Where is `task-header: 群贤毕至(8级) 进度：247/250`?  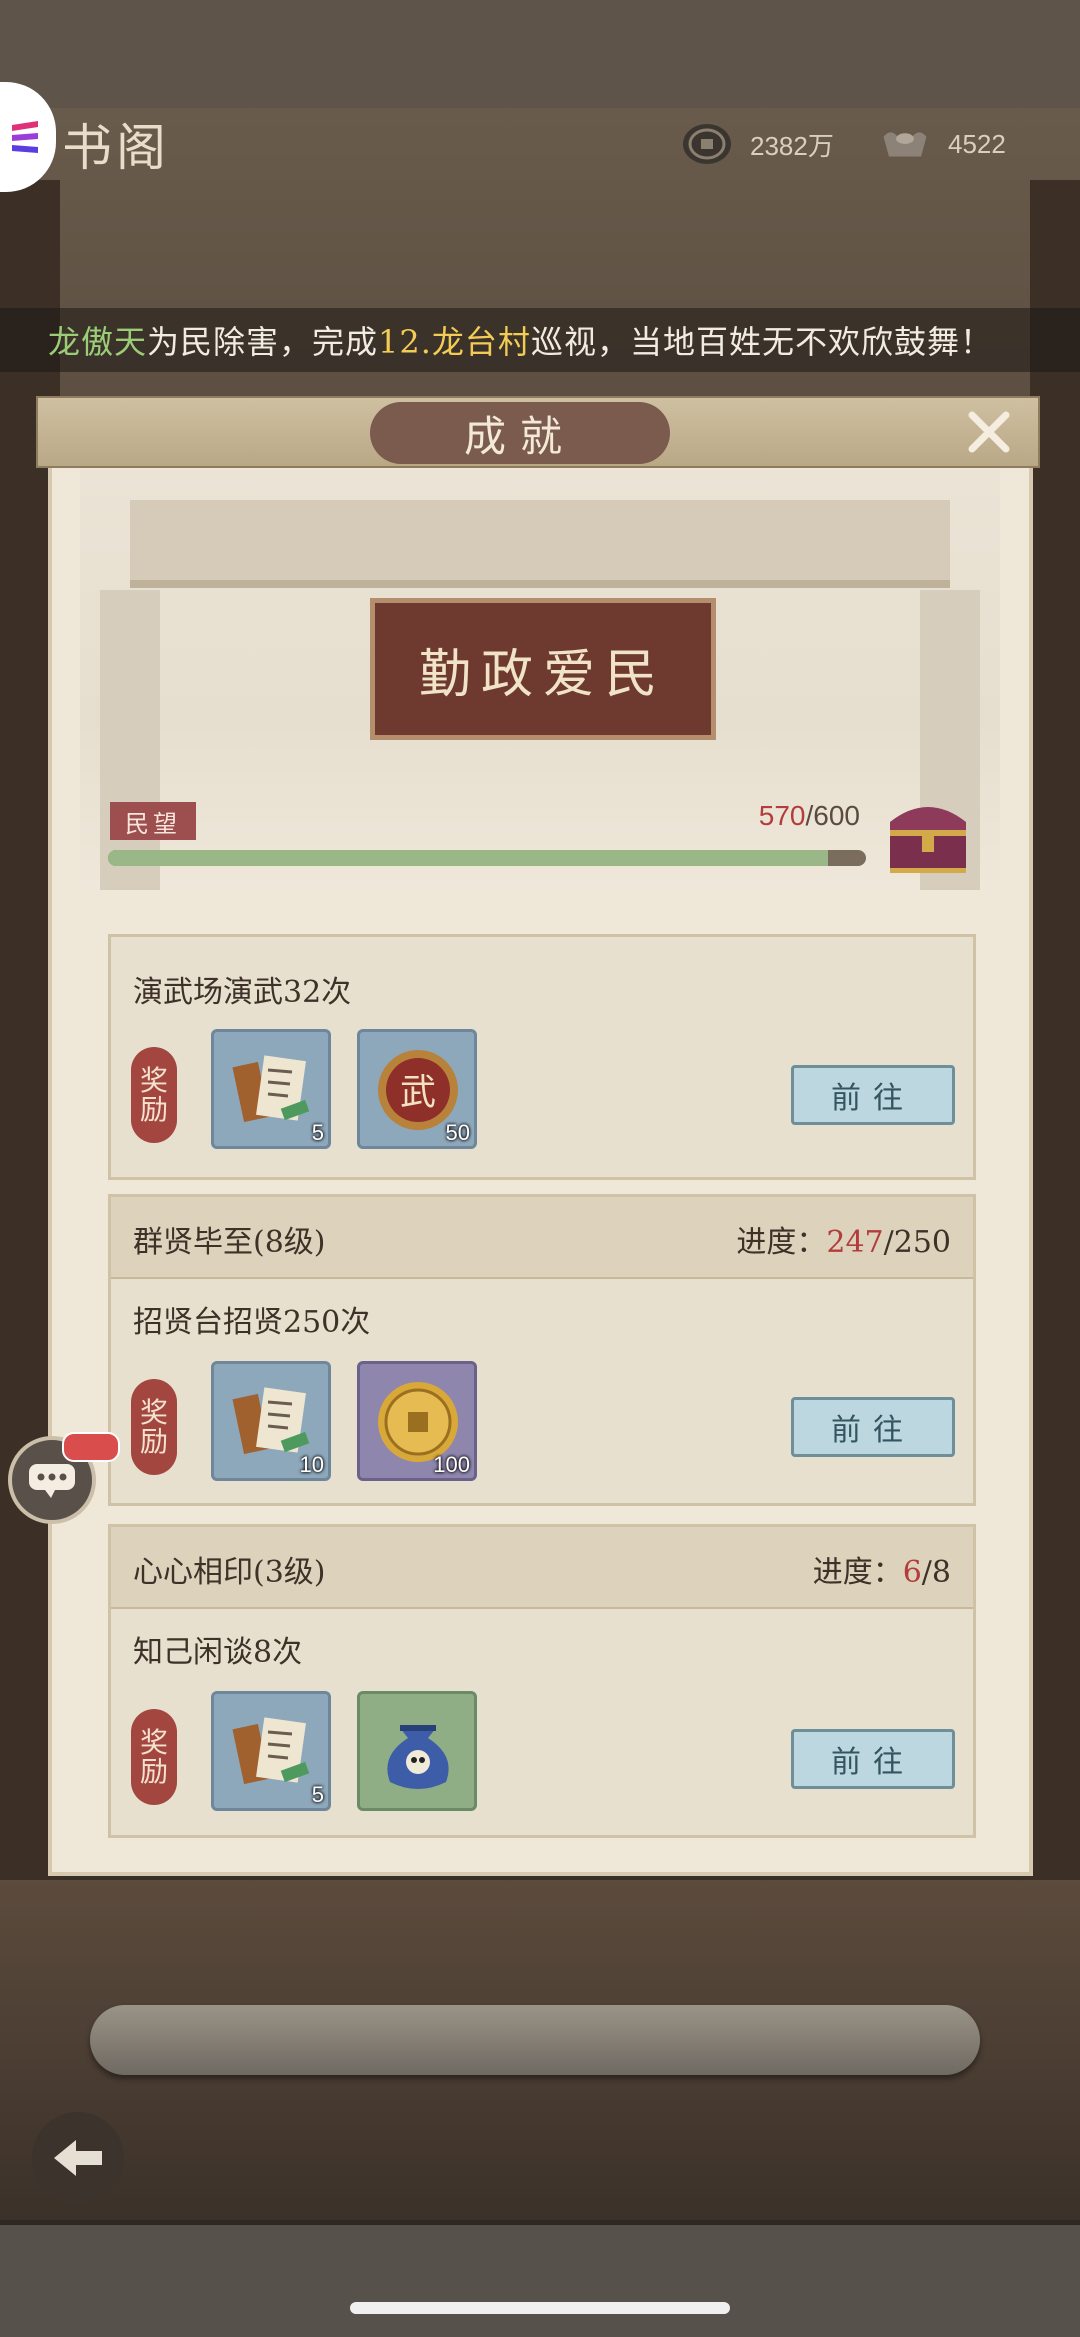
task-header: 群贤毕至(8级) 进度：247/250 is located at coordinates (542, 1238).